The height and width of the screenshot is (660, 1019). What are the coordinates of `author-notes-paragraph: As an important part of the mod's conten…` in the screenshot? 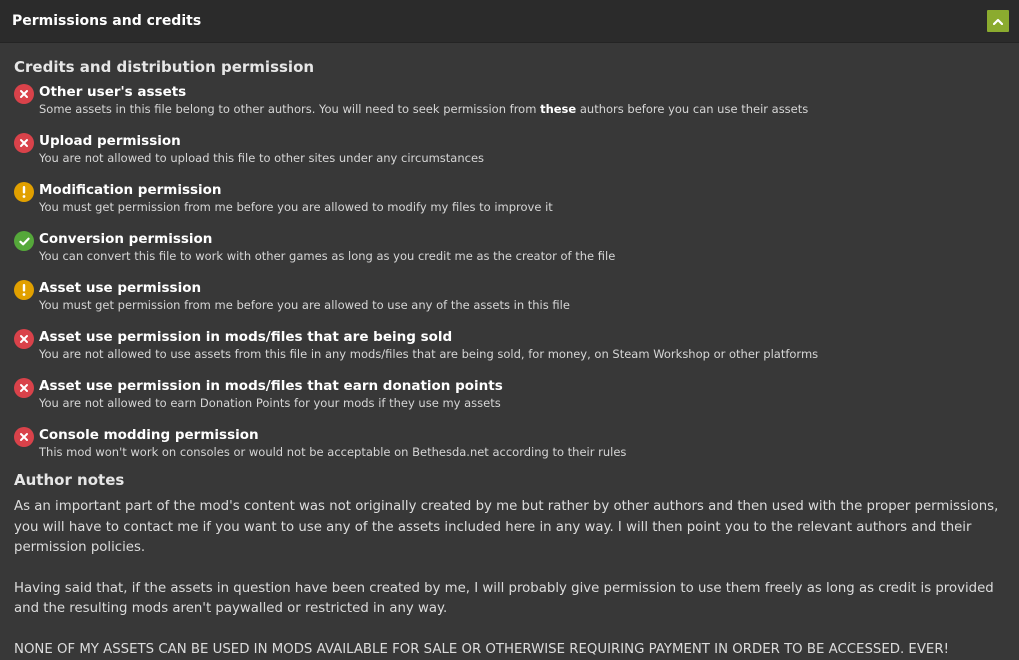 It's located at (509, 528).